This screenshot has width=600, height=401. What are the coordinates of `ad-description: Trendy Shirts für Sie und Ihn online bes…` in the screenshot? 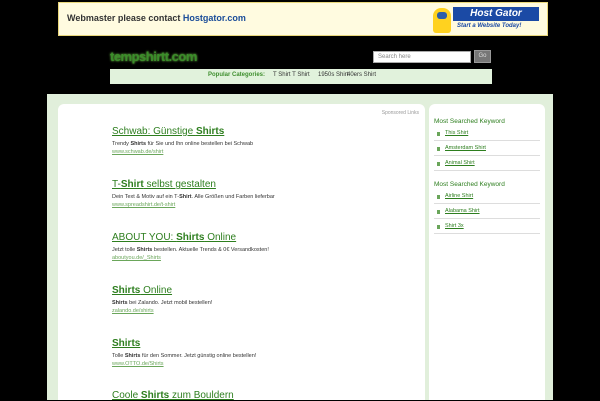 It's located at (267, 144).